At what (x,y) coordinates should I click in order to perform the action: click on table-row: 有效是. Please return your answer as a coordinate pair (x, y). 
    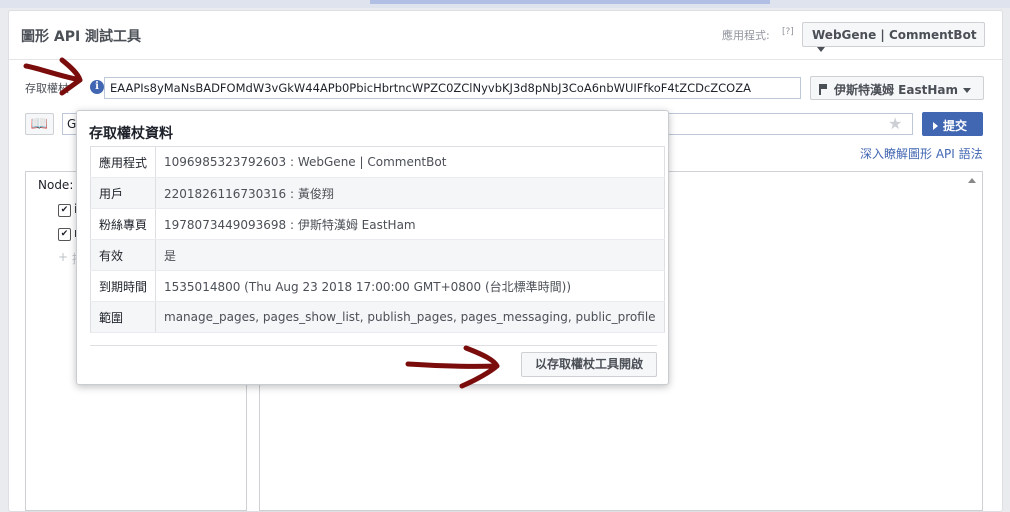
    Looking at the image, I should click on (377, 255).